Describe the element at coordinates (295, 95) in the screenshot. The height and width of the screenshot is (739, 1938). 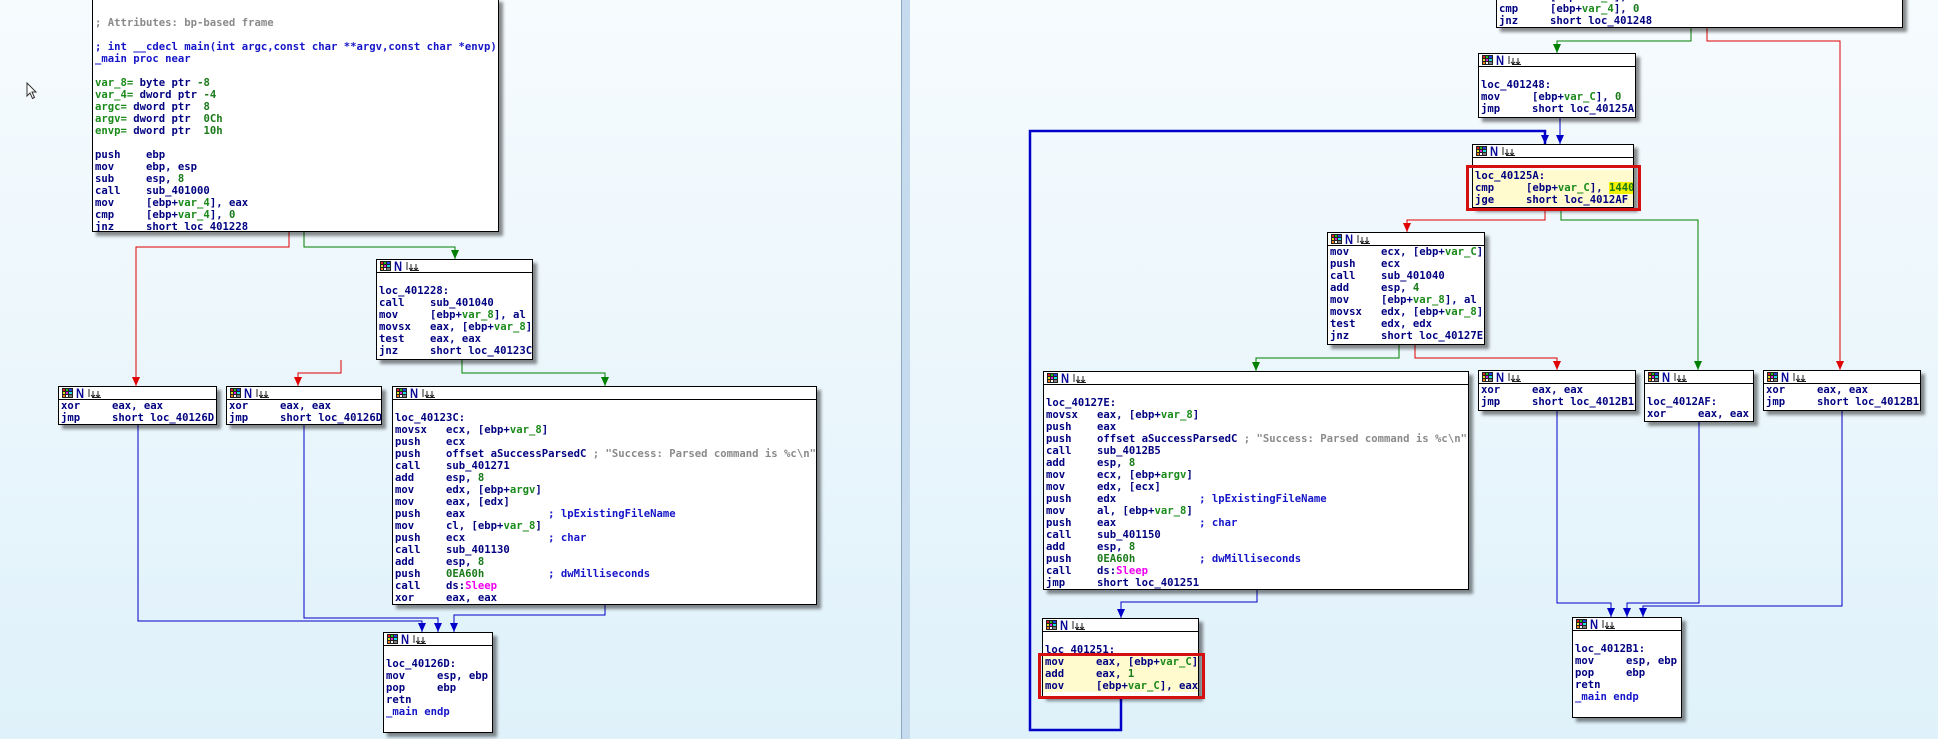
I see `code-line: var_4= dword ptr -4` at that location.